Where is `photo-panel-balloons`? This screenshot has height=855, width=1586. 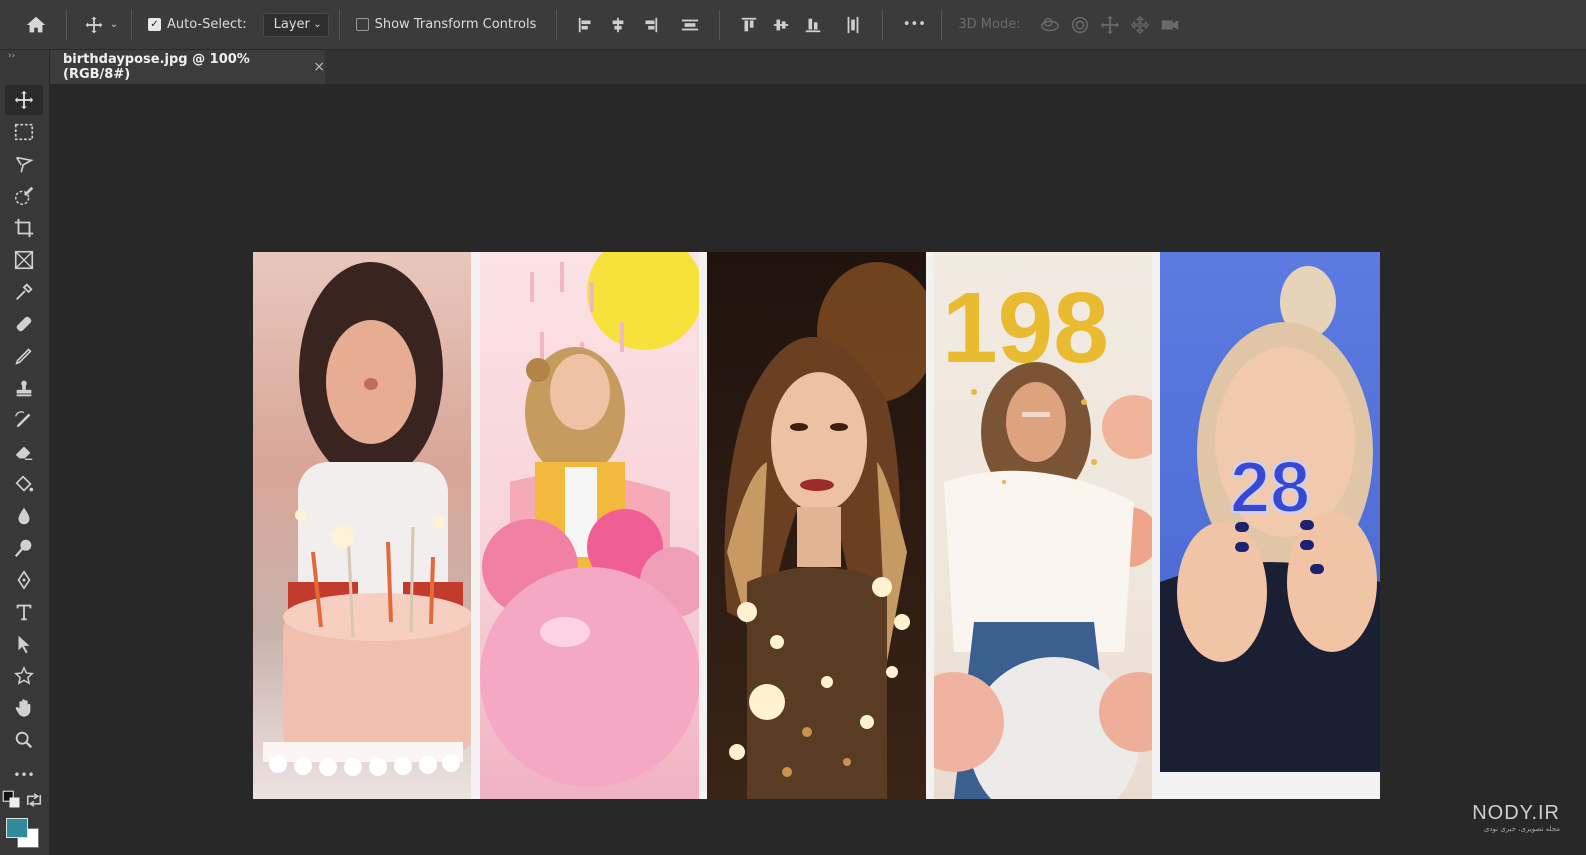 photo-panel-balloons is located at coordinates (589, 525).